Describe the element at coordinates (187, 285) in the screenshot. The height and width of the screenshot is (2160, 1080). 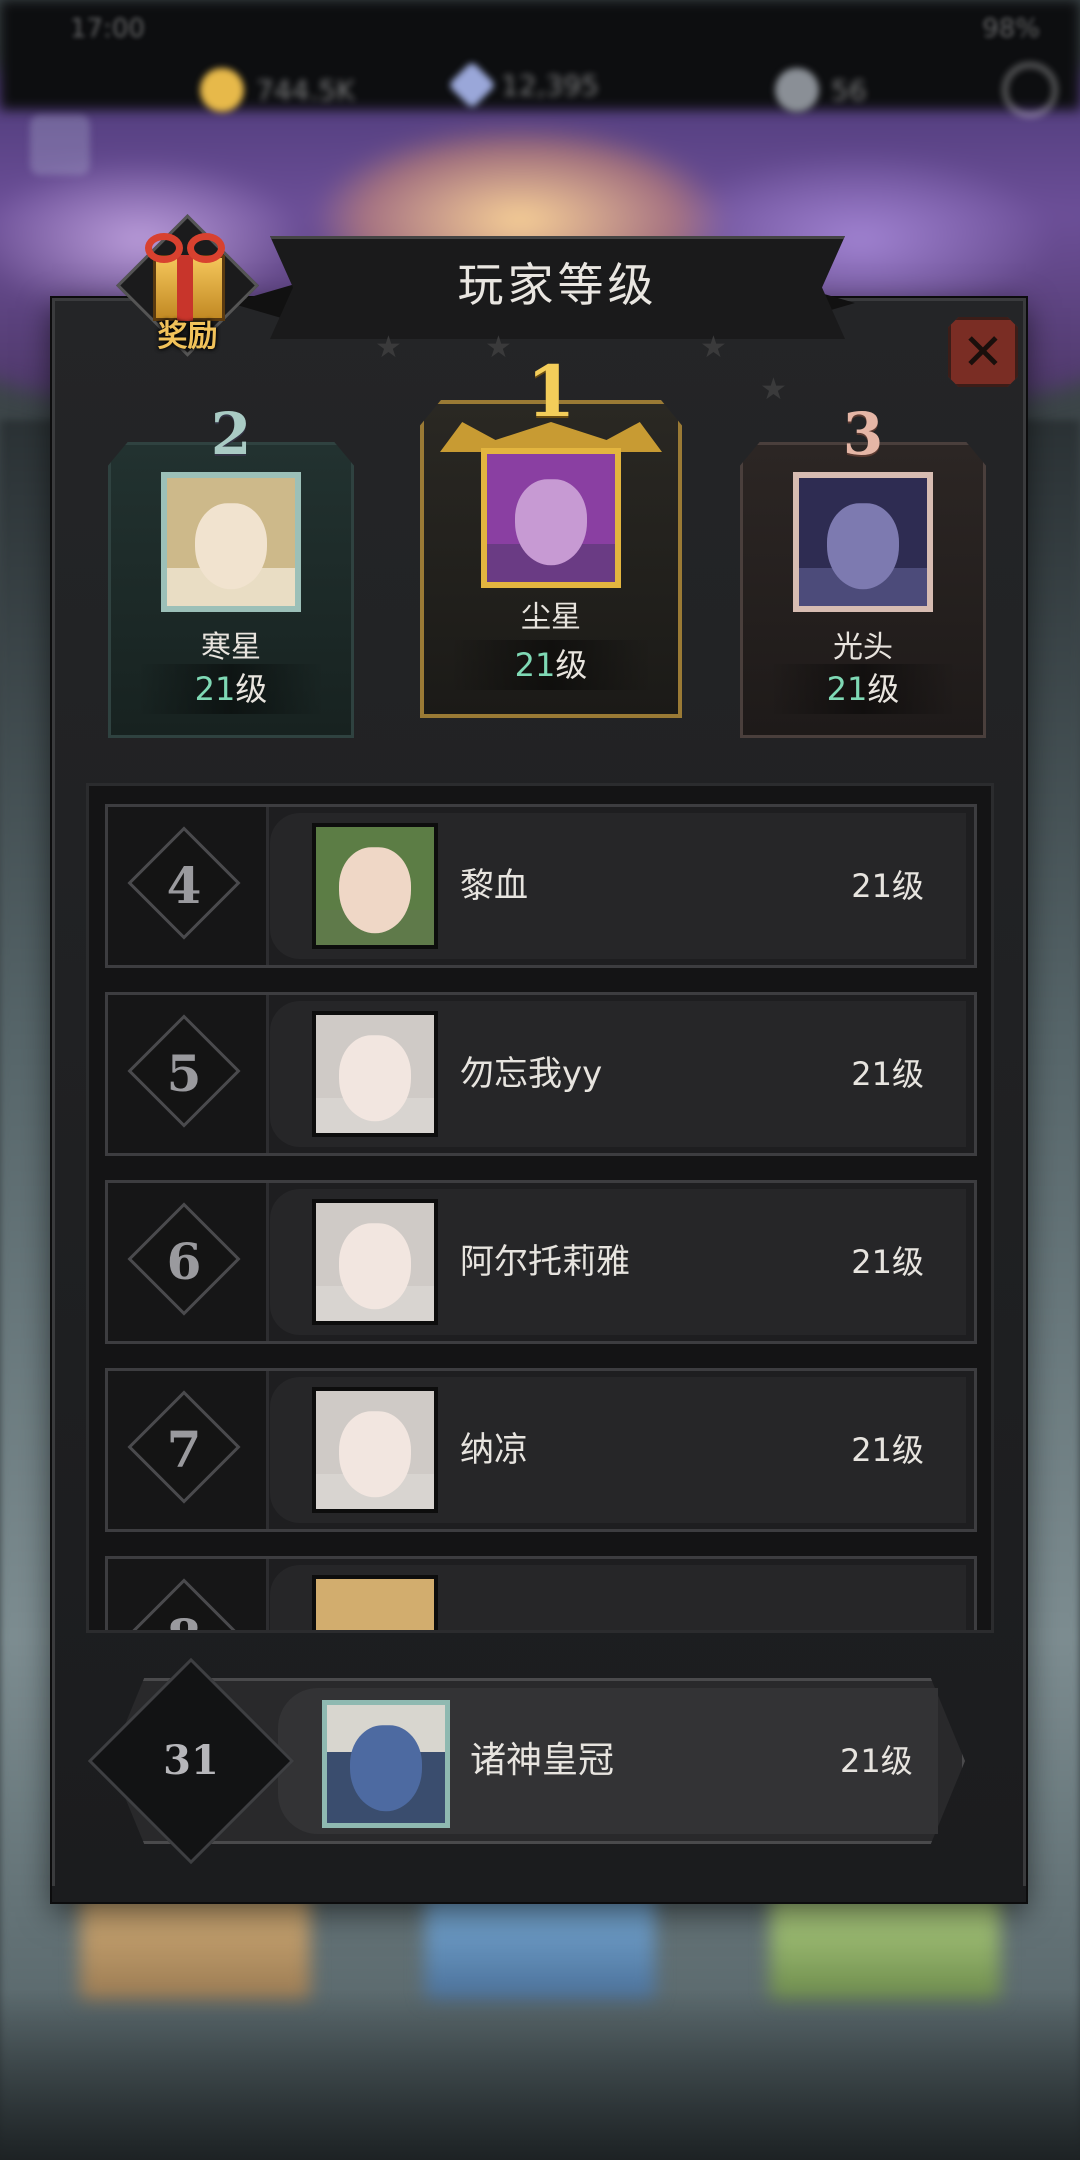
I see `reward-button: 奖励` at that location.